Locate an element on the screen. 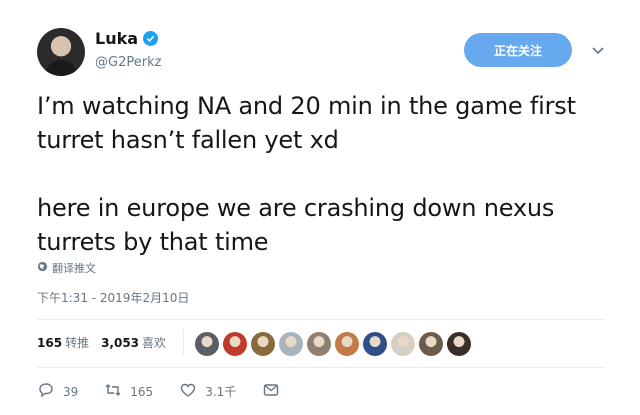 This screenshot has height=415, width=640. author-handle: @G2Perkz is located at coordinates (128, 62).